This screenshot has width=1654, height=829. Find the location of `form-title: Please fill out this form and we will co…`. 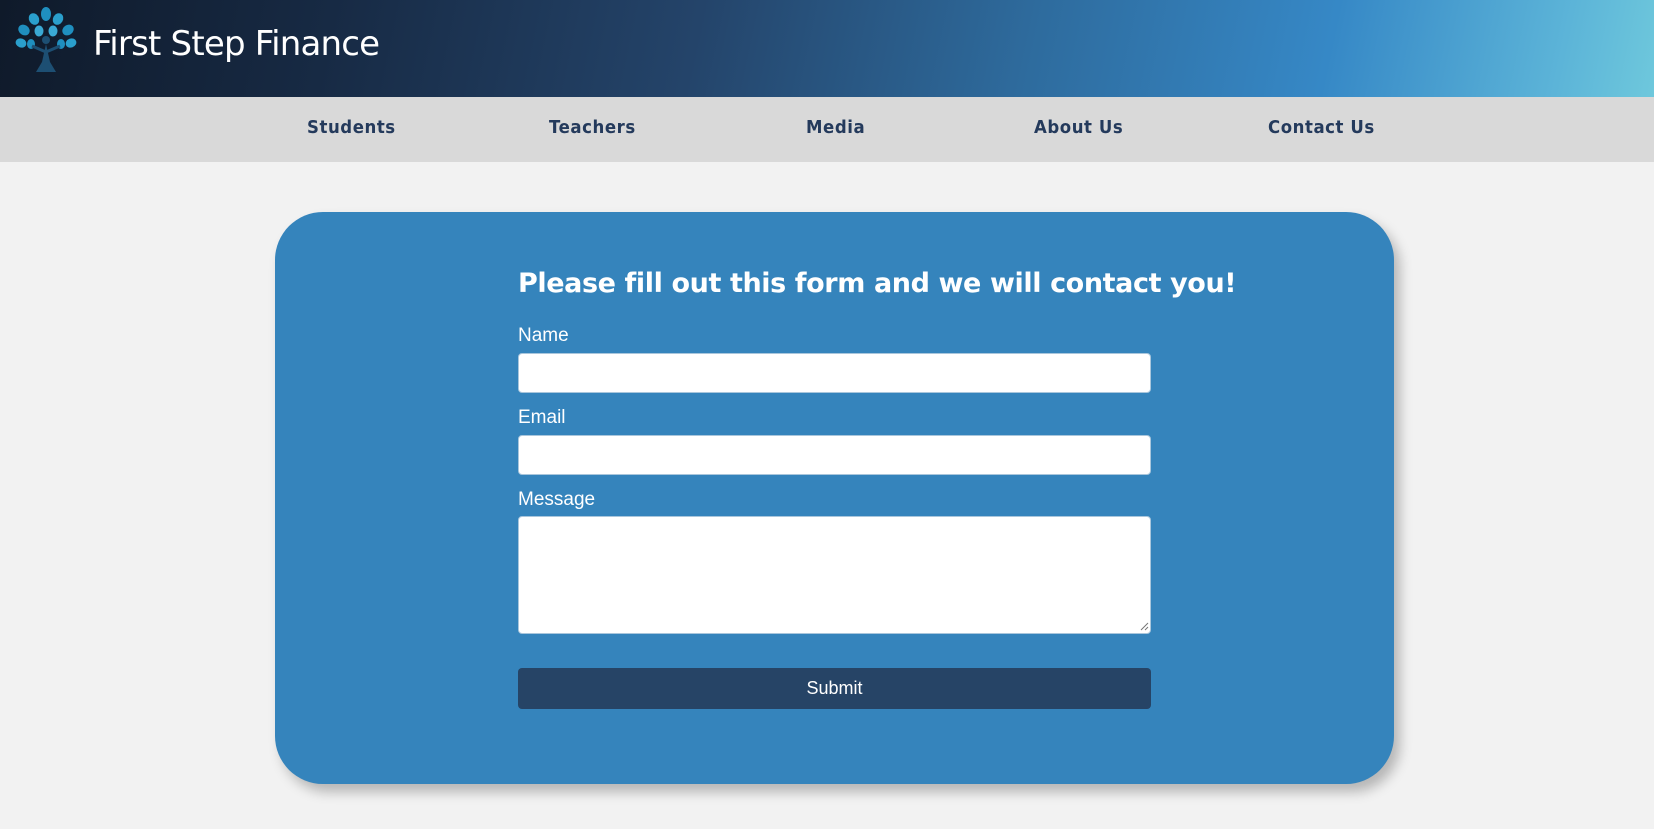

form-title: Please fill out this form and we will co… is located at coordinates (877, 283).